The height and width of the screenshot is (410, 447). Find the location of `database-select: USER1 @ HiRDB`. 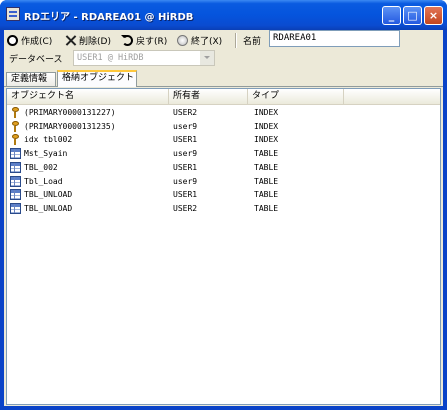

database-select: USER1 @ HiRDB is located at coordinates (144, 58).